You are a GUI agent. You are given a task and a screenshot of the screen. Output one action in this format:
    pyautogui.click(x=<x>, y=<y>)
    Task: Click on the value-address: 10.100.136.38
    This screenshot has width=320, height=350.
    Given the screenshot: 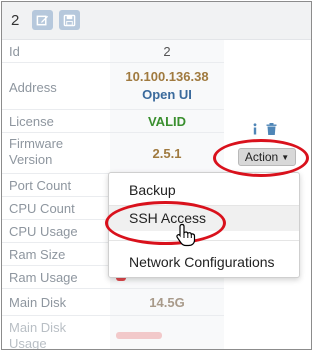 What is the action you would take?
    pyautogui.click(x=167, y=76)
    